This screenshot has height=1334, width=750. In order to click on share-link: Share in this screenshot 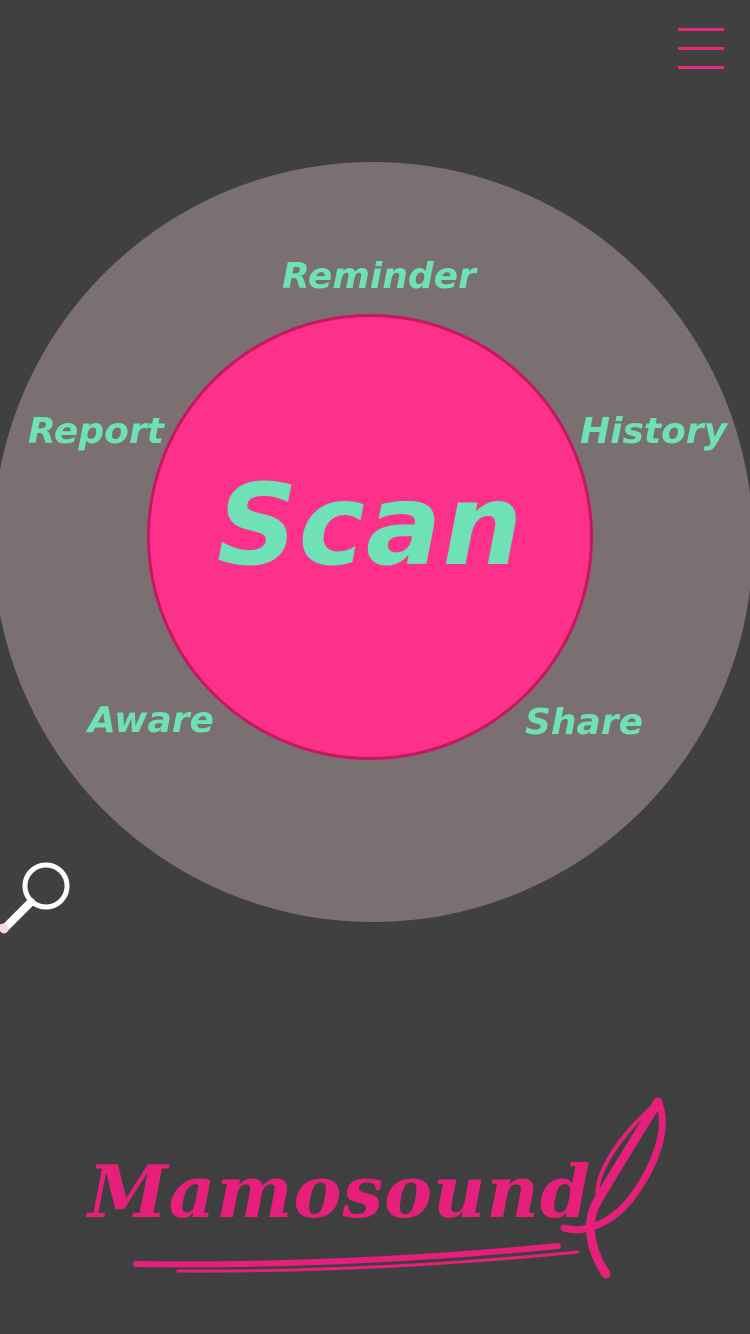, I will do `click(584, 723)`.